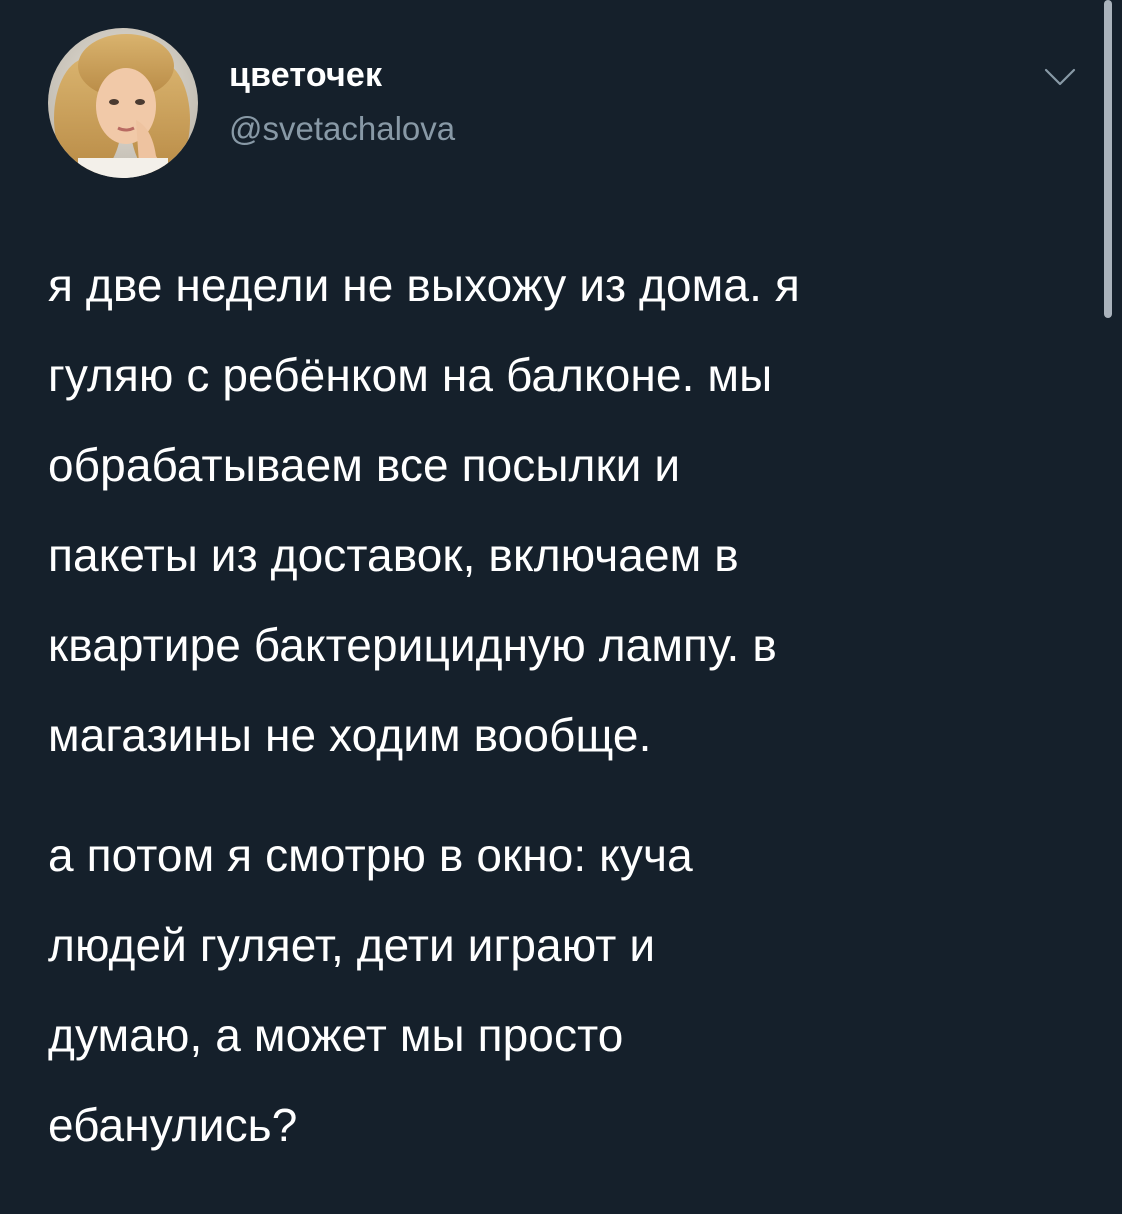 The height and width of the screenshot is (1214, 1122). Describe the element at coordinates (350, 735) in the screenshot. I see `tweet-line: магазины не ходим вообще.` at that location.